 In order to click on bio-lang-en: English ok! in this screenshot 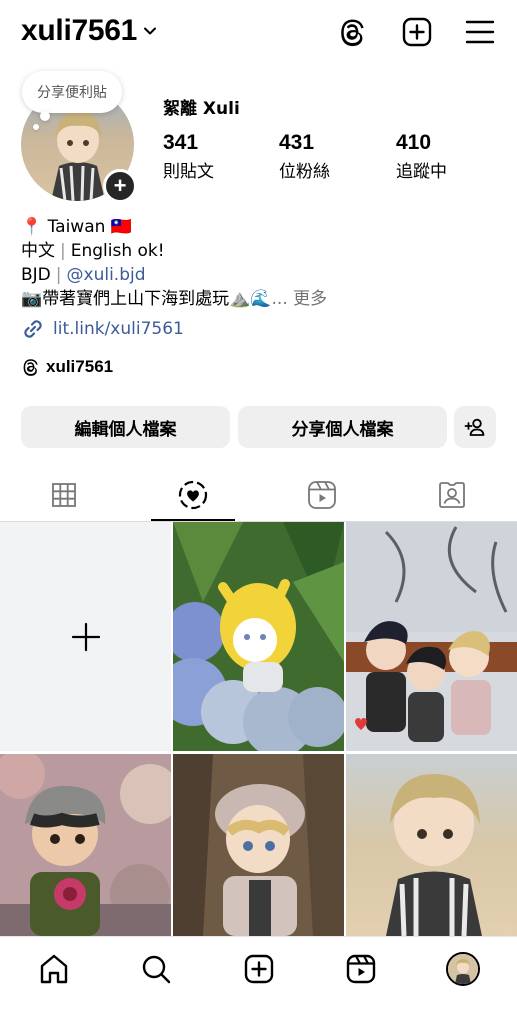, I will do `click(117, 251)`.